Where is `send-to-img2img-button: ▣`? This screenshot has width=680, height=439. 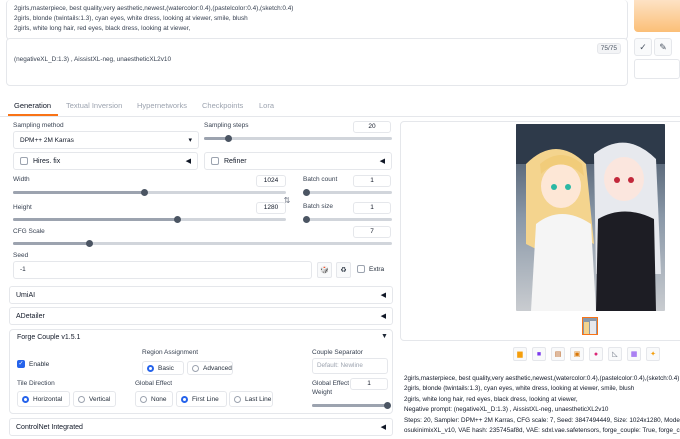 send-to-img2img-button: ▣ is located at coordinates (577, 354).